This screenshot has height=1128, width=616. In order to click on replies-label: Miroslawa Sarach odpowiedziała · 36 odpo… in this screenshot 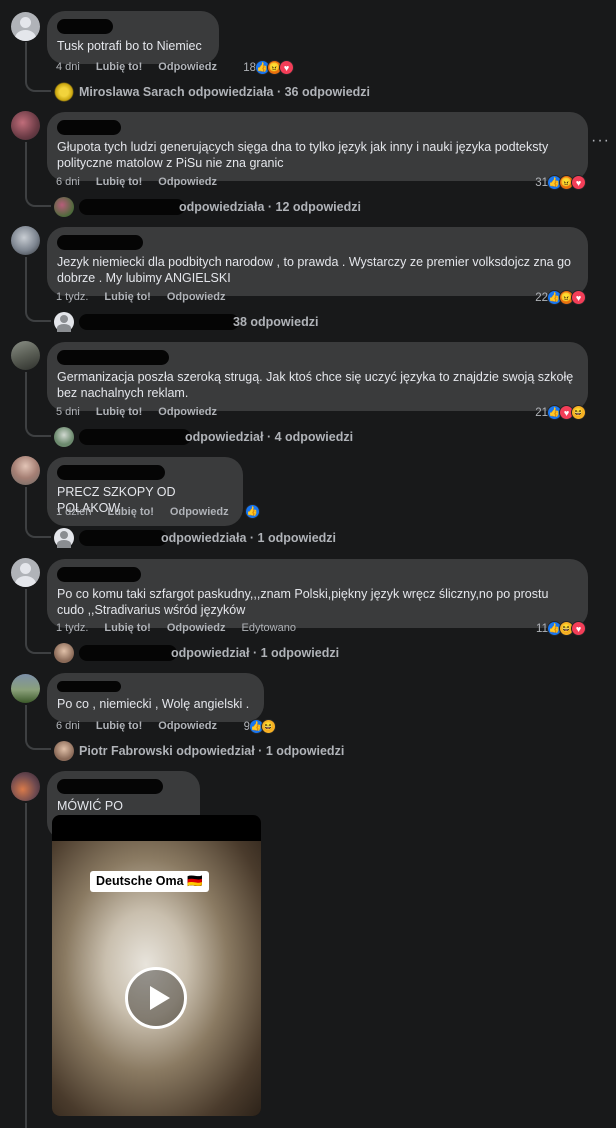, I will do `click(225, 92)`.